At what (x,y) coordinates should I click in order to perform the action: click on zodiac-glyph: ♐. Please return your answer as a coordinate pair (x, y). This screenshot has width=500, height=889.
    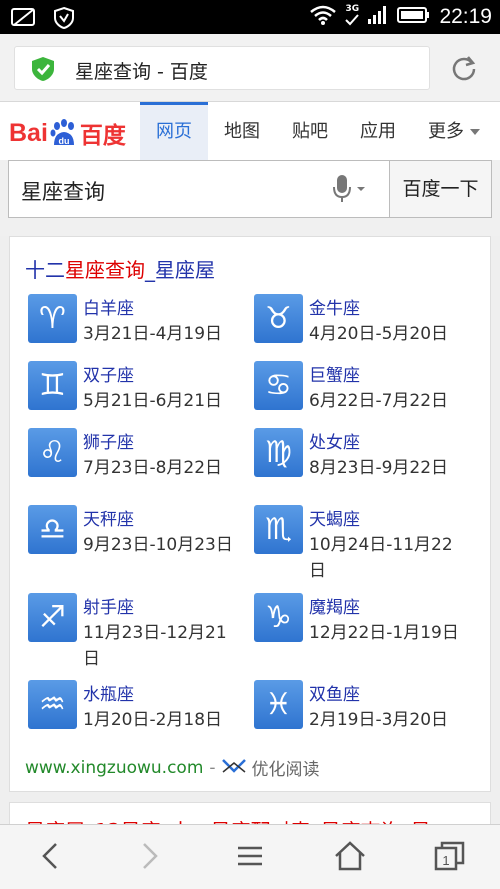
    Looking at the image, I should click on (52, 617).